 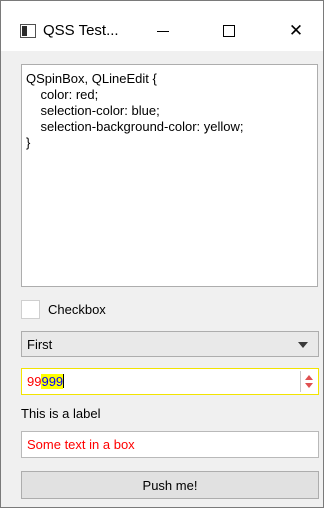 I want to click on push-button: Push me!, so click(x=170, y=485).